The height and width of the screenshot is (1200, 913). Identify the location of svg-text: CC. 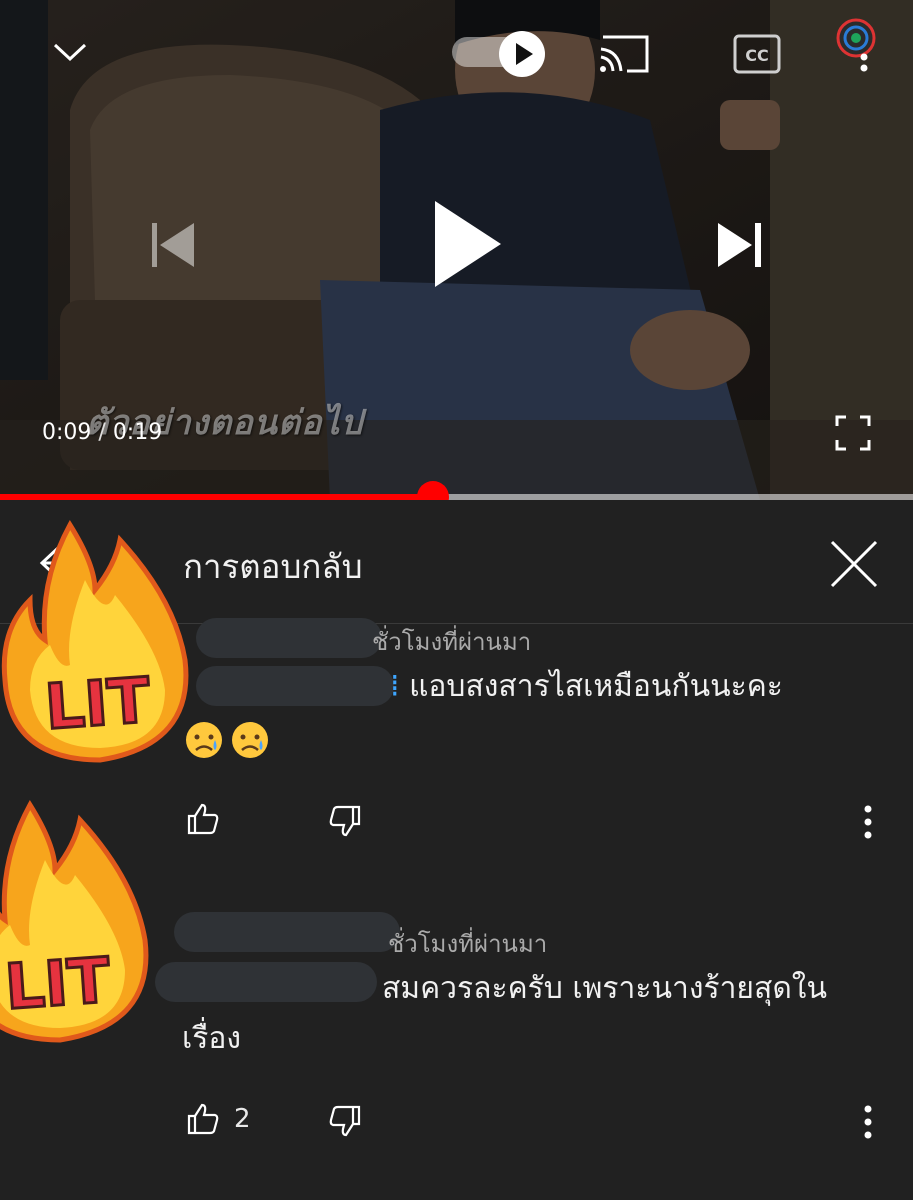
(756, 55).